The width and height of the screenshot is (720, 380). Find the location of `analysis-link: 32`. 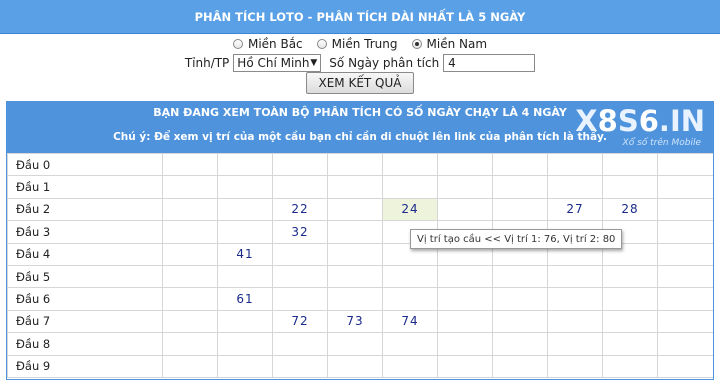

analysis-link: 32 is located at coordinates (300, 232).